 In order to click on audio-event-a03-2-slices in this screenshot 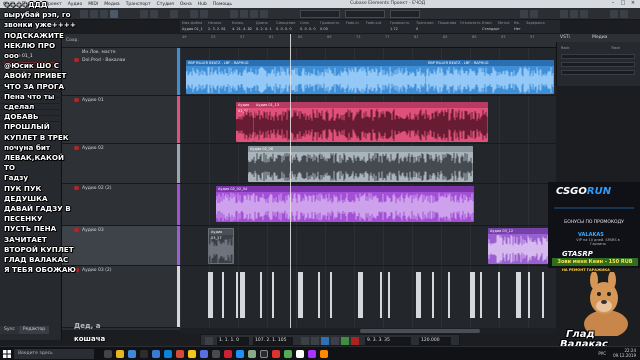, I will do `click(368, 296)`.